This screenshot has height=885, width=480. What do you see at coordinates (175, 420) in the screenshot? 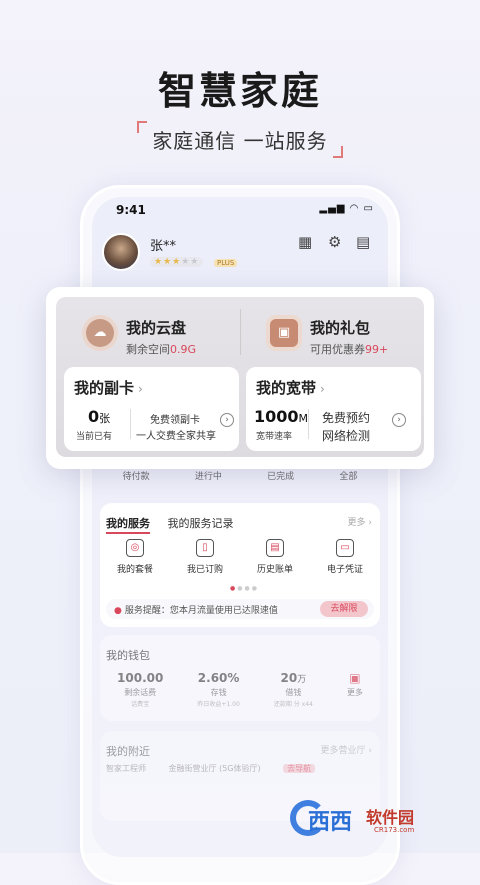
I see `vice-desc-1: 免费领副卡` at bounding box center [175, 420].